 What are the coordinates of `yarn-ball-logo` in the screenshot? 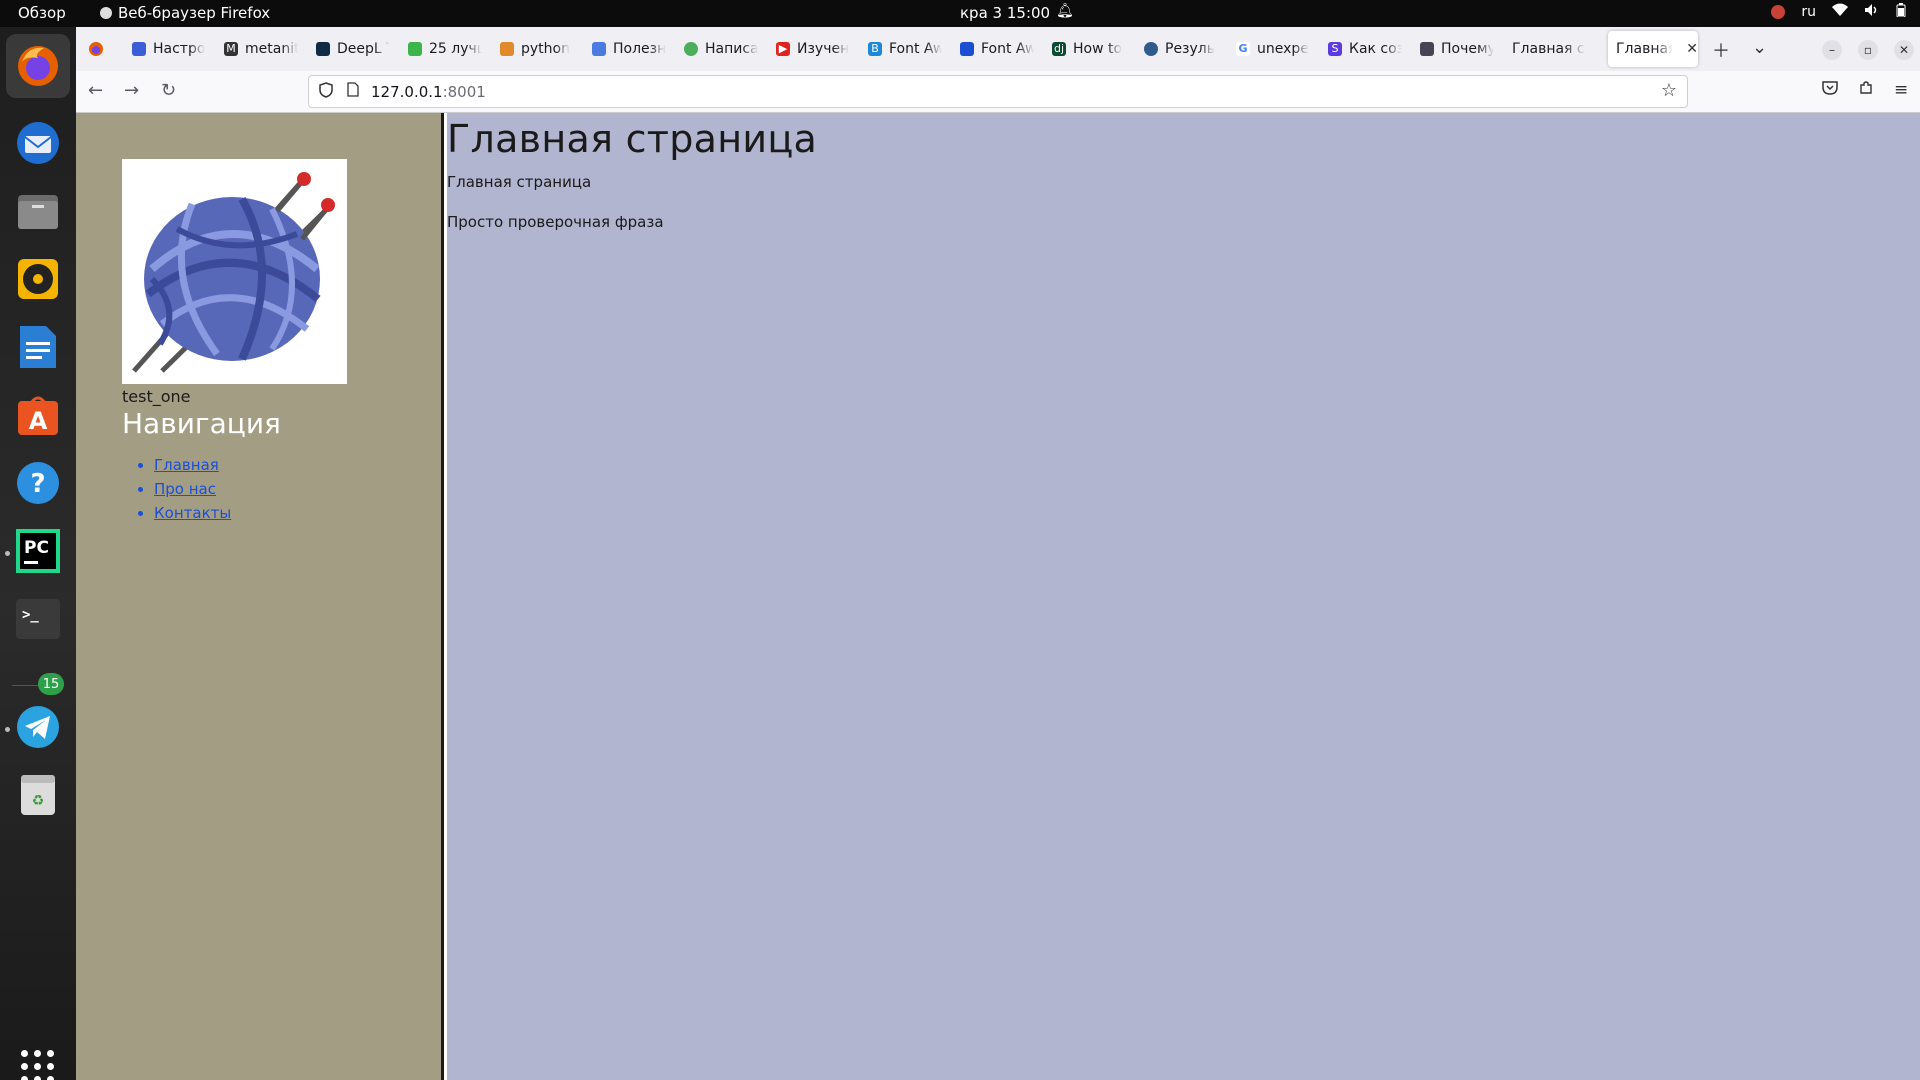 It's located at (234, 271).